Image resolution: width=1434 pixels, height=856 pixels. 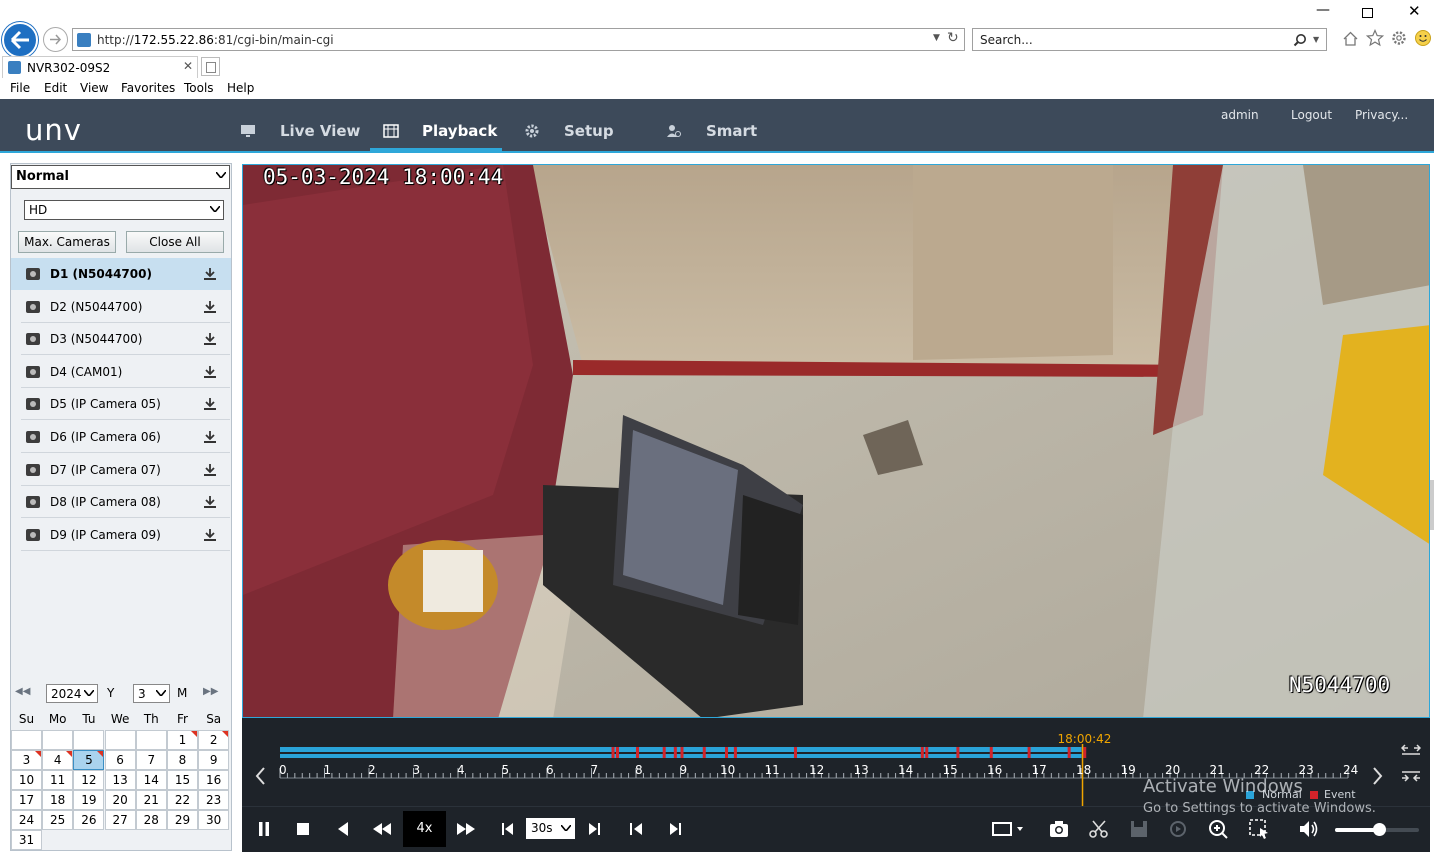 What do you see at coordinates (1350, 38) in the screenshot?
I see `home-icon` at bounding box center [1350, 38].